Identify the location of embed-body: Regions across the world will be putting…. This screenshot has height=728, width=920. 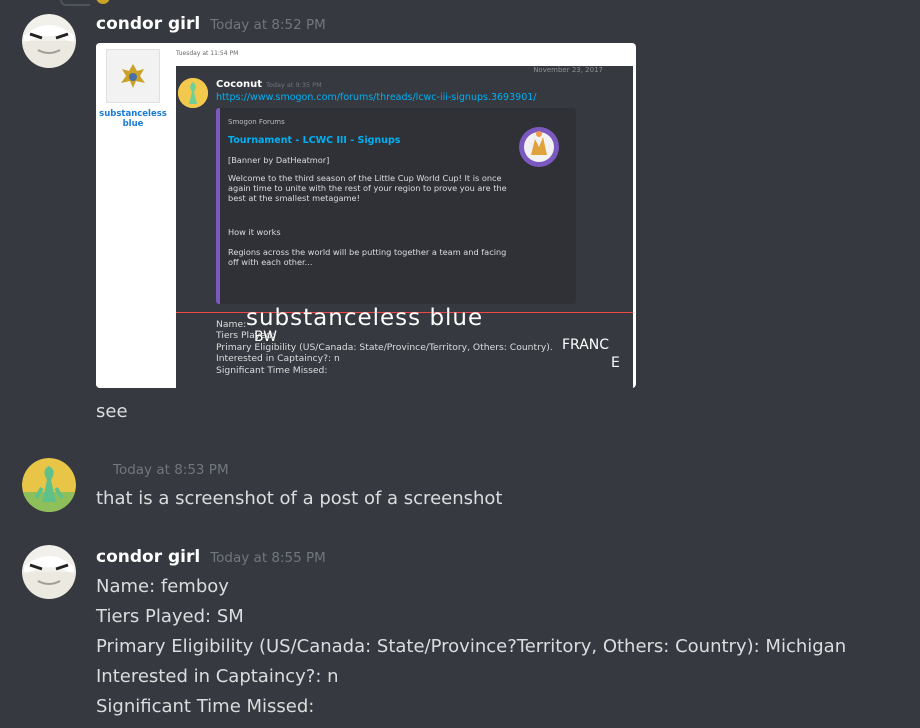
(367, 257).